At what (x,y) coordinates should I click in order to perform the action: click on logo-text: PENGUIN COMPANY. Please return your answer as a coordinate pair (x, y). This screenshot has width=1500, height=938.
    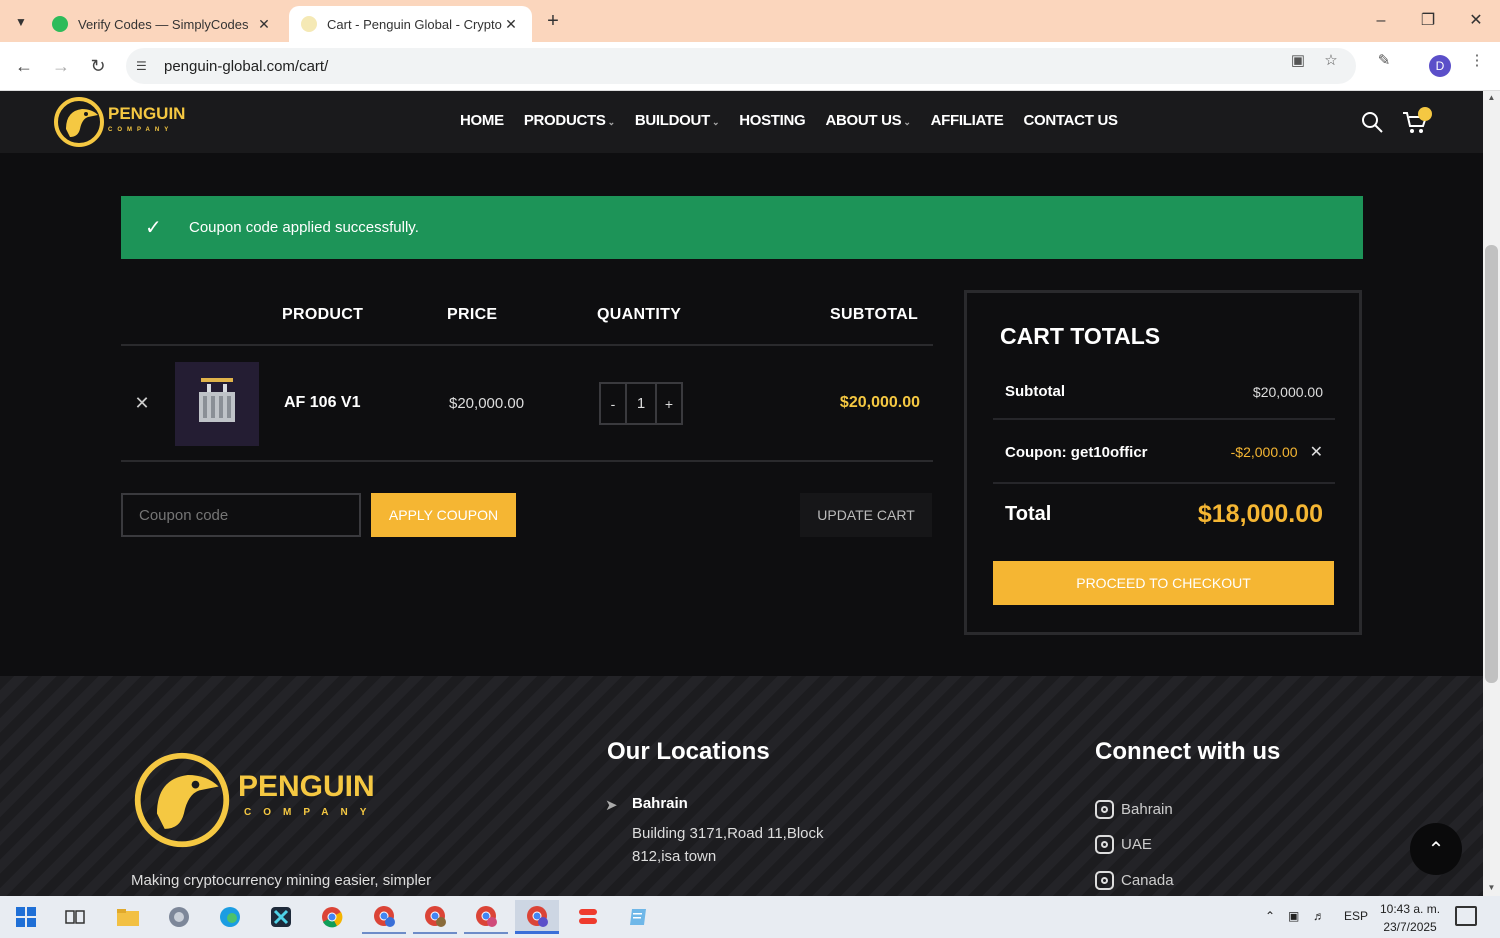
    Looking at the image, I should click on (147, 118).